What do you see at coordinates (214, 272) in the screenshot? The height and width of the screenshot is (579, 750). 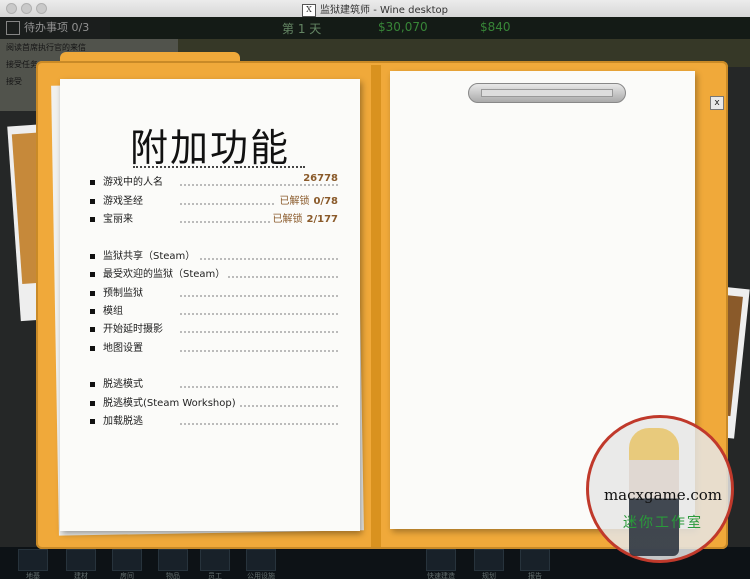 I see `menu-popular-prisons: 最受欢迎的监狱（Steam）` at bounding box center [214, 272].